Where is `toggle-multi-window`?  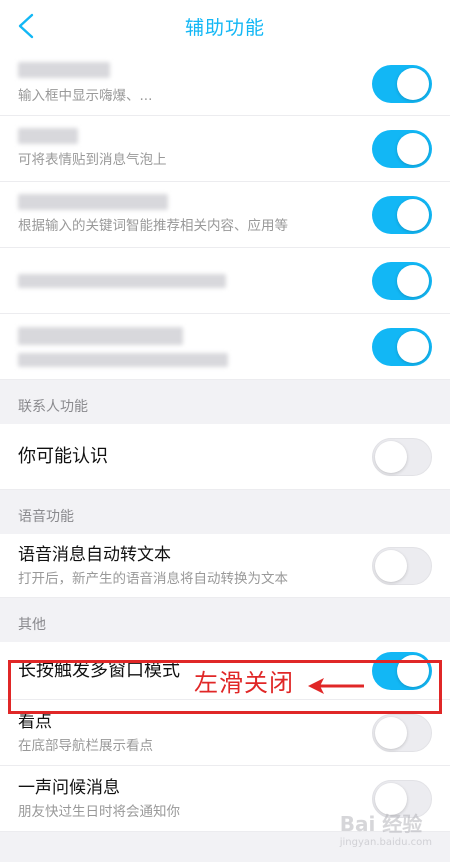
toggle-multi-window is located at coordinates (402, 670).